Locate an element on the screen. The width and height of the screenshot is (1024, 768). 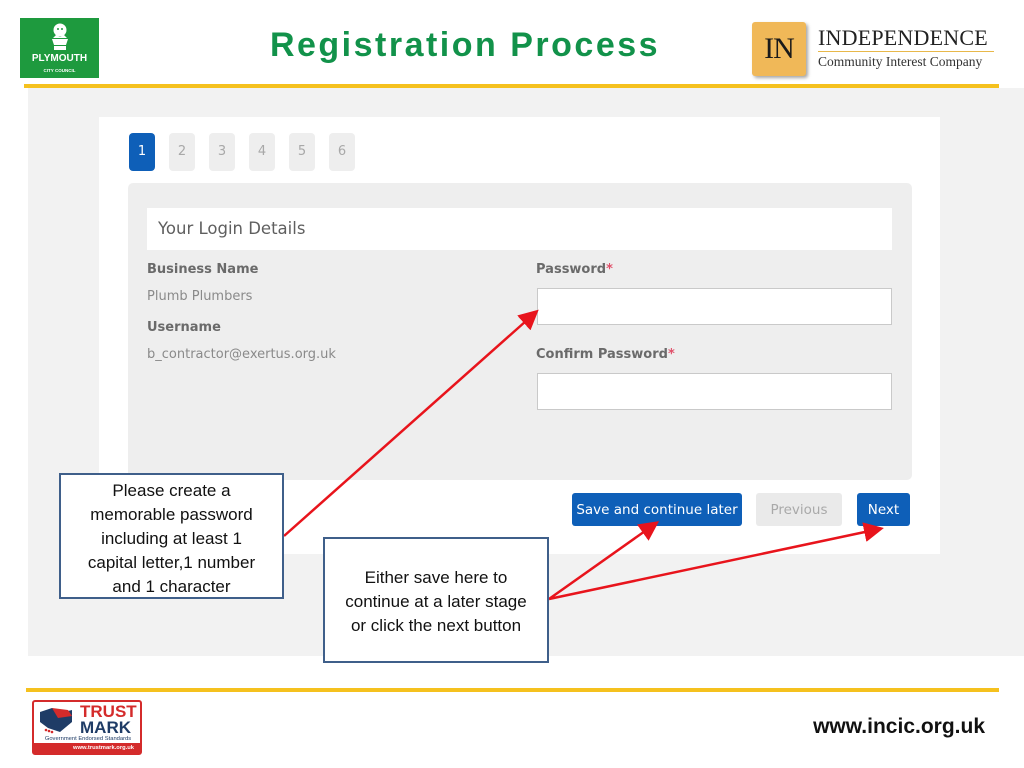
callout-line: and 1 character is located at coordinates (171, 586).